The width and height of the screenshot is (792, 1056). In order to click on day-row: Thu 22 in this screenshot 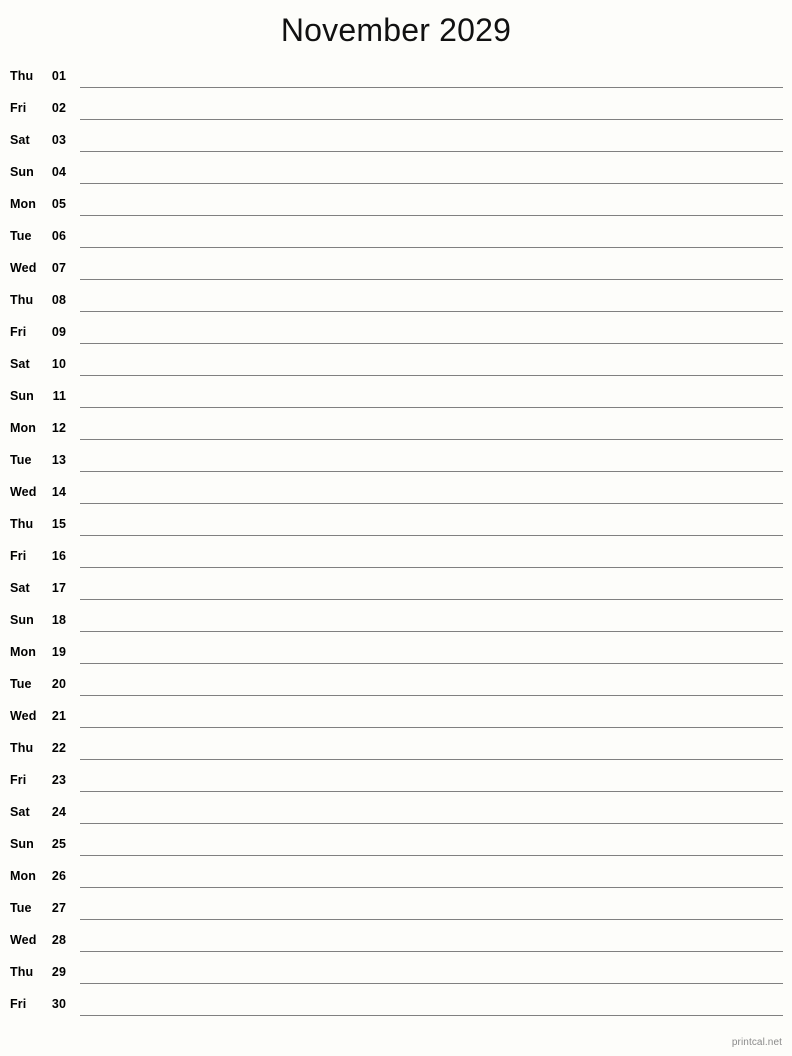, I will do `click(396, 748)`.